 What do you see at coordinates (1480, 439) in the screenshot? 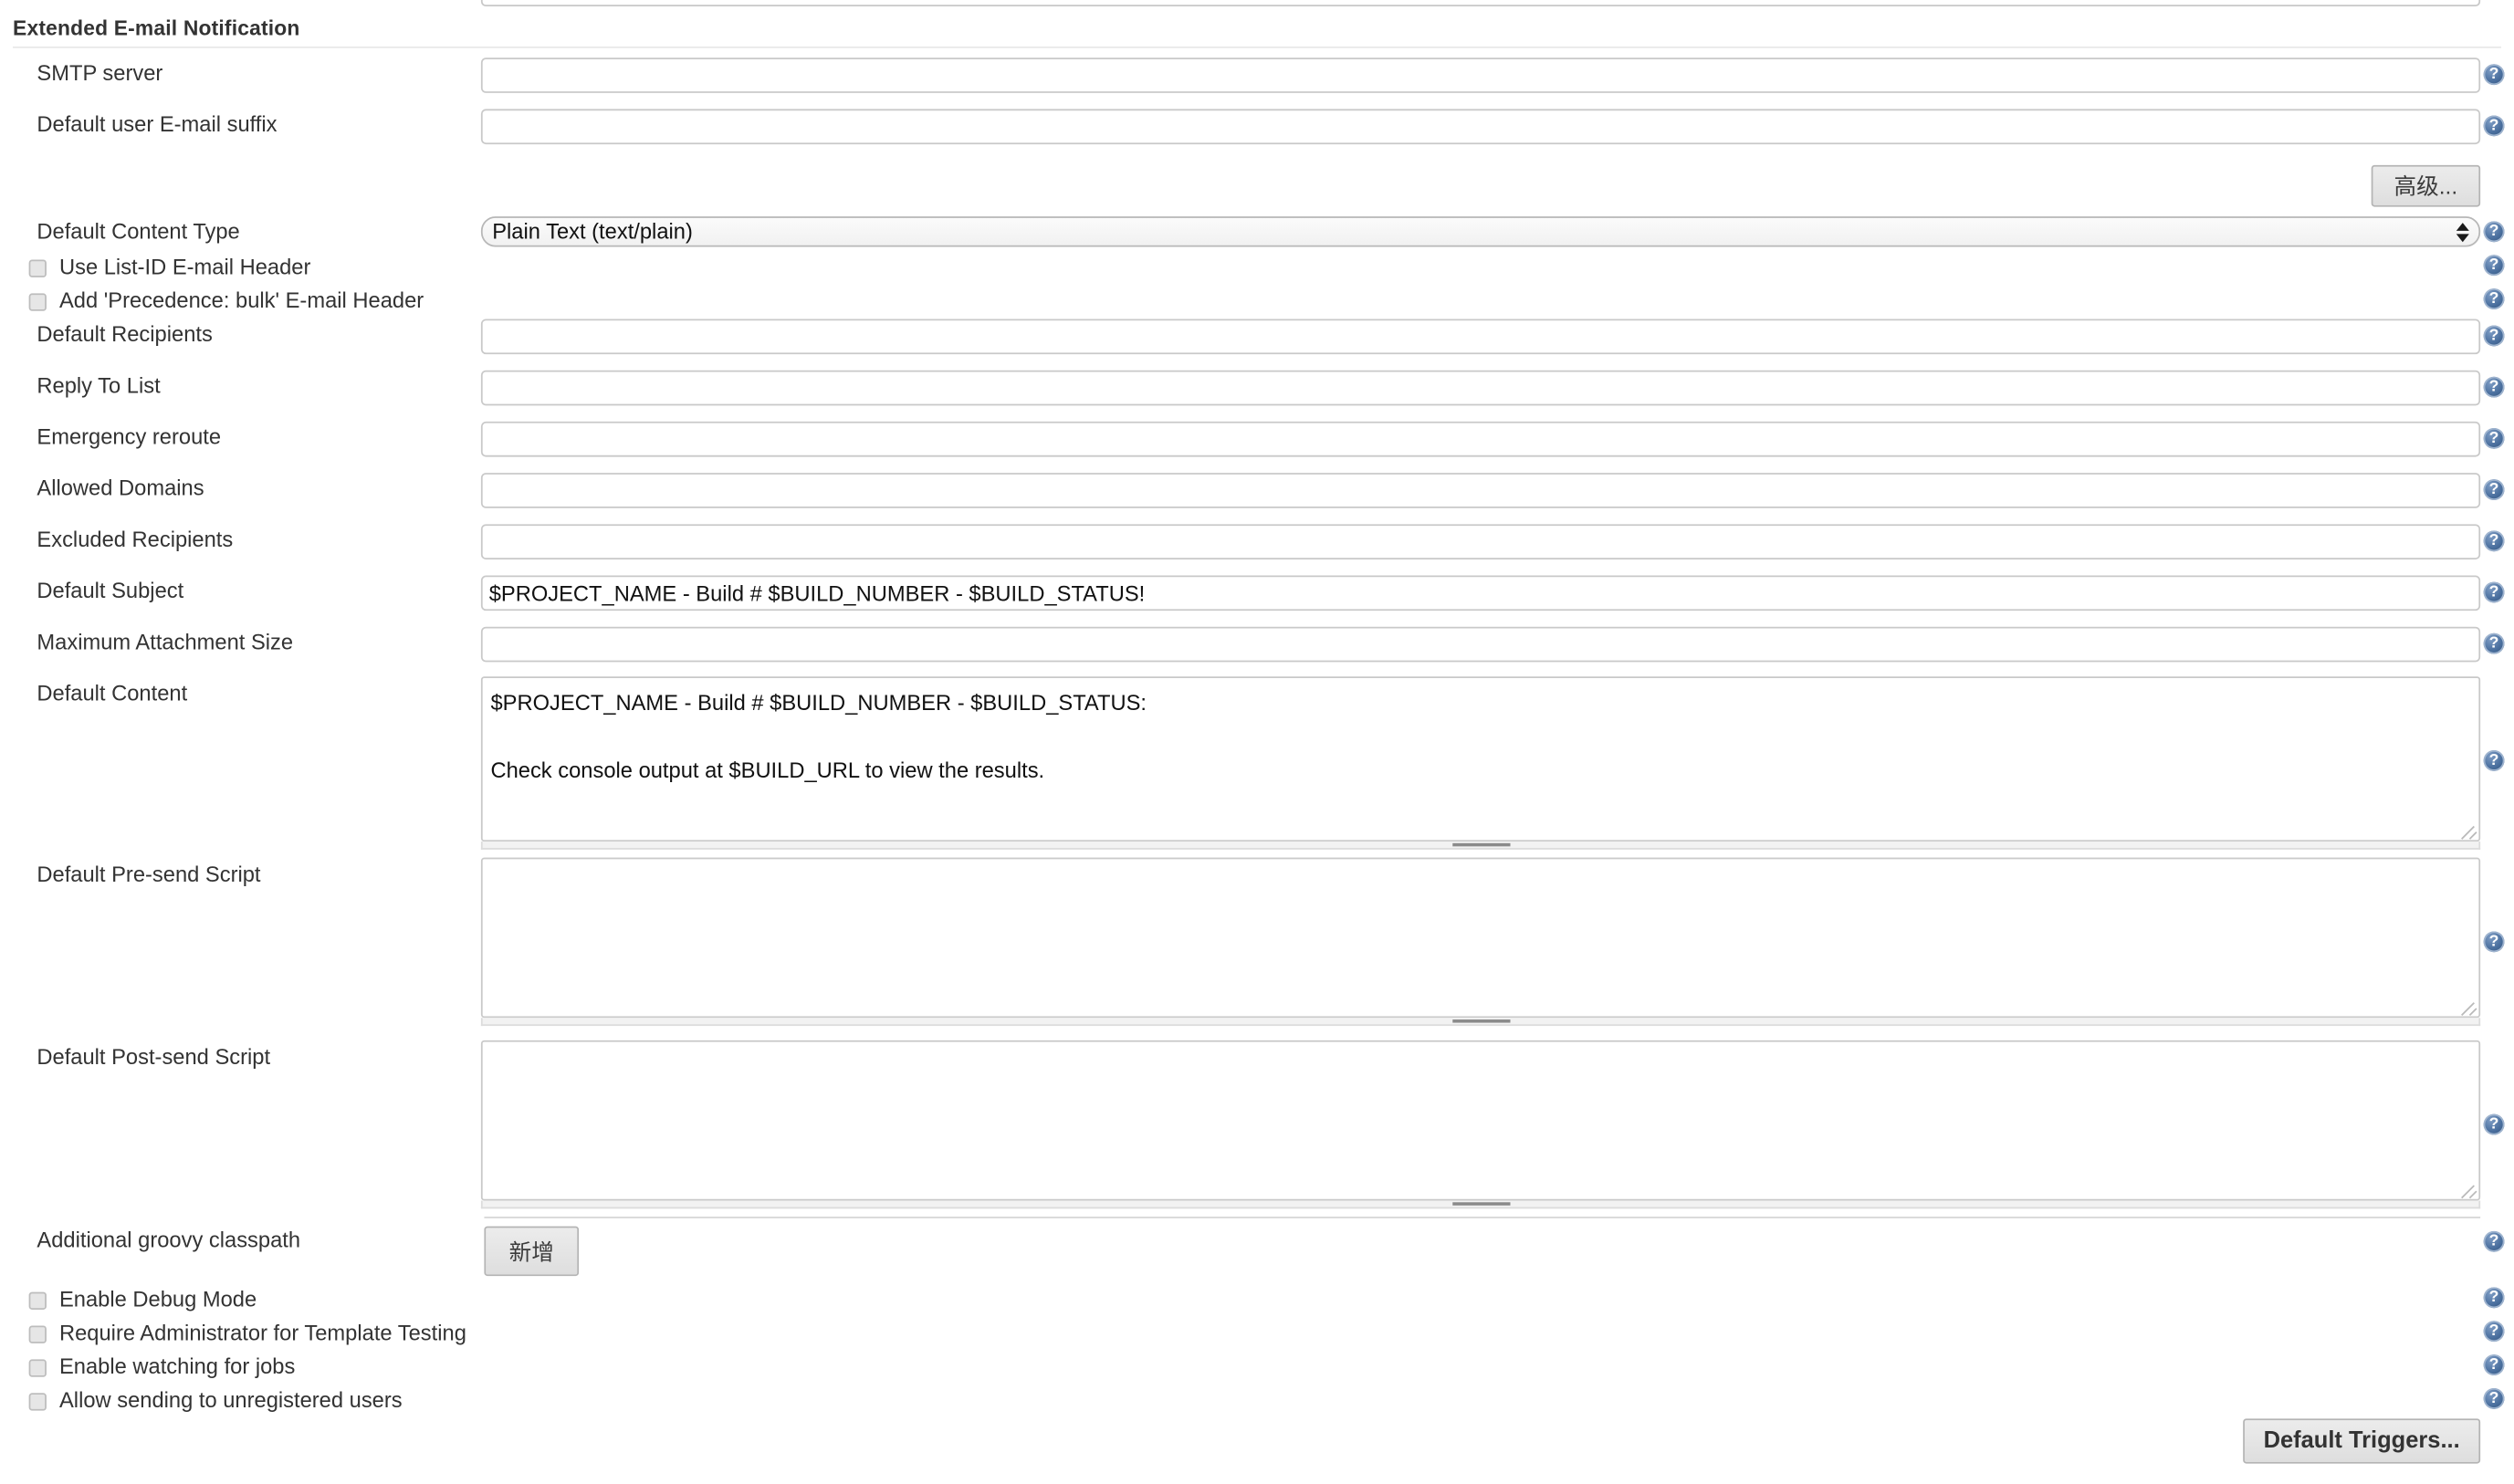
I see `emergency-reroute-input` at bounding box center [1480, 439].